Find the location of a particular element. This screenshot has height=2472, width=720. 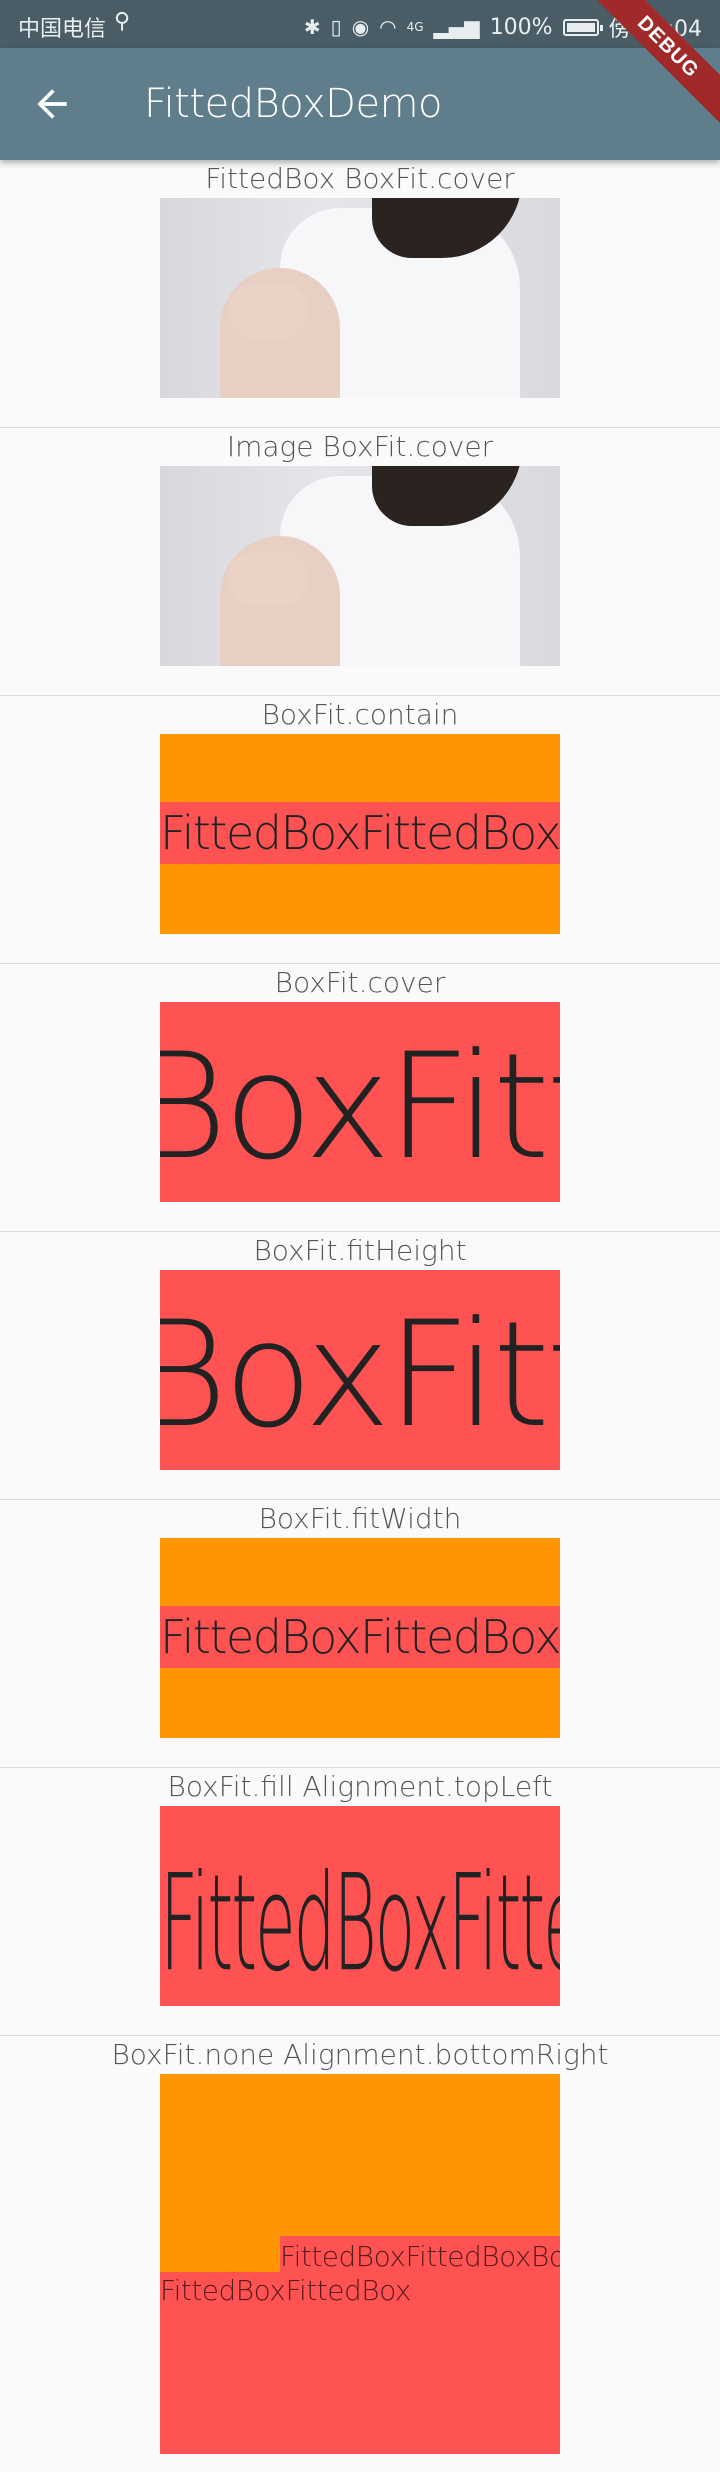

section-label: BoxFit.fitWidth is located at coordinates (360, 1518).